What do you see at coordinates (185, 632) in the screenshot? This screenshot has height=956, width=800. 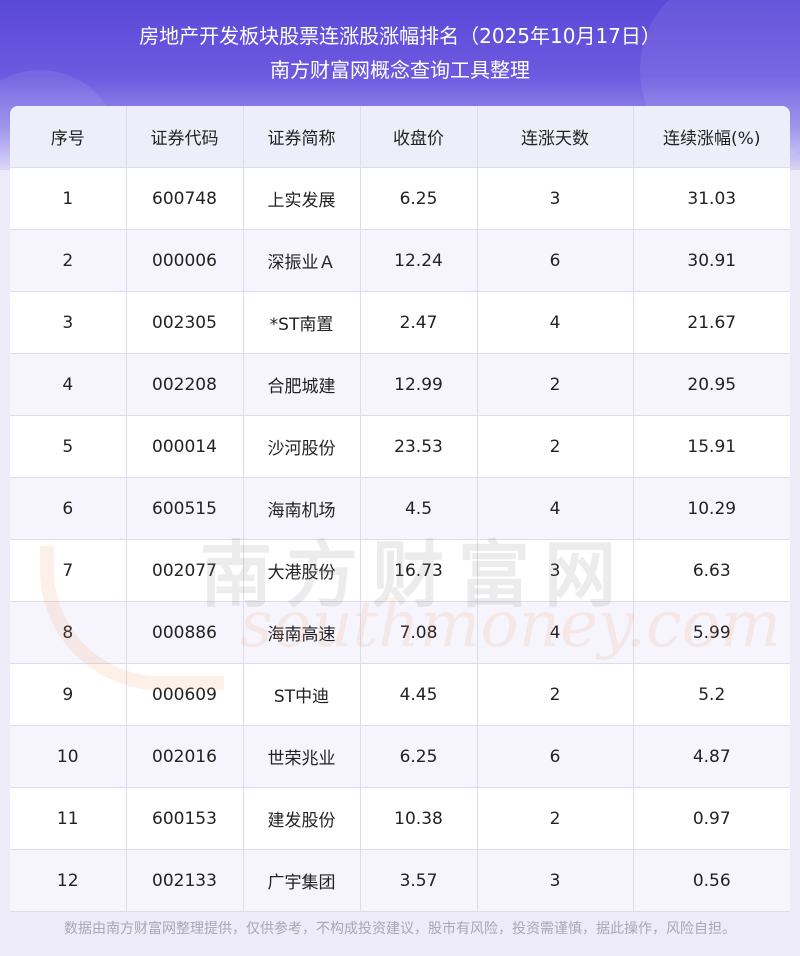 I see `cell-code: 000886` at bounding box center [185, 632].